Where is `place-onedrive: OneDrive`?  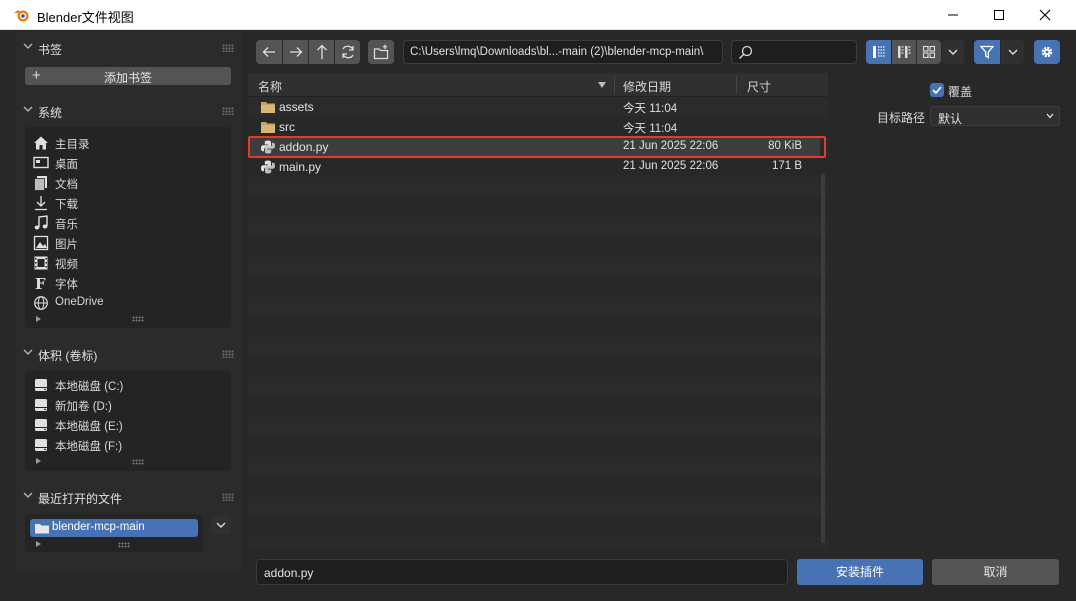
place-onedrive: OneDrive is located at coordinates (128, 303).